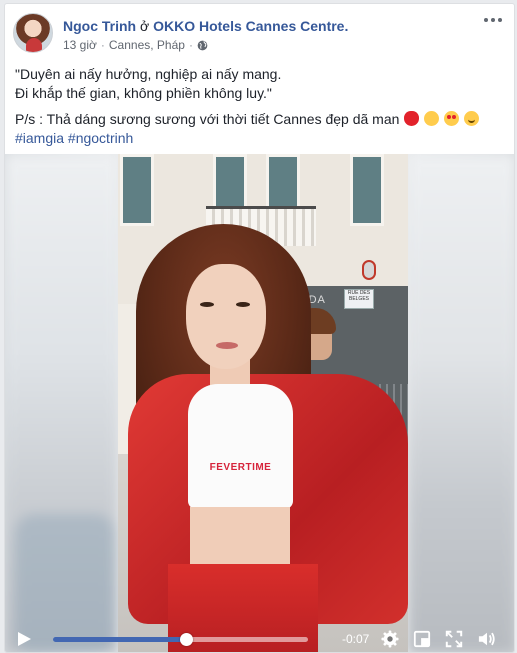  What do you see at coordinates (202, 45) in the screenshot?
I see `globe-icon` at bounding box center [202, 45].